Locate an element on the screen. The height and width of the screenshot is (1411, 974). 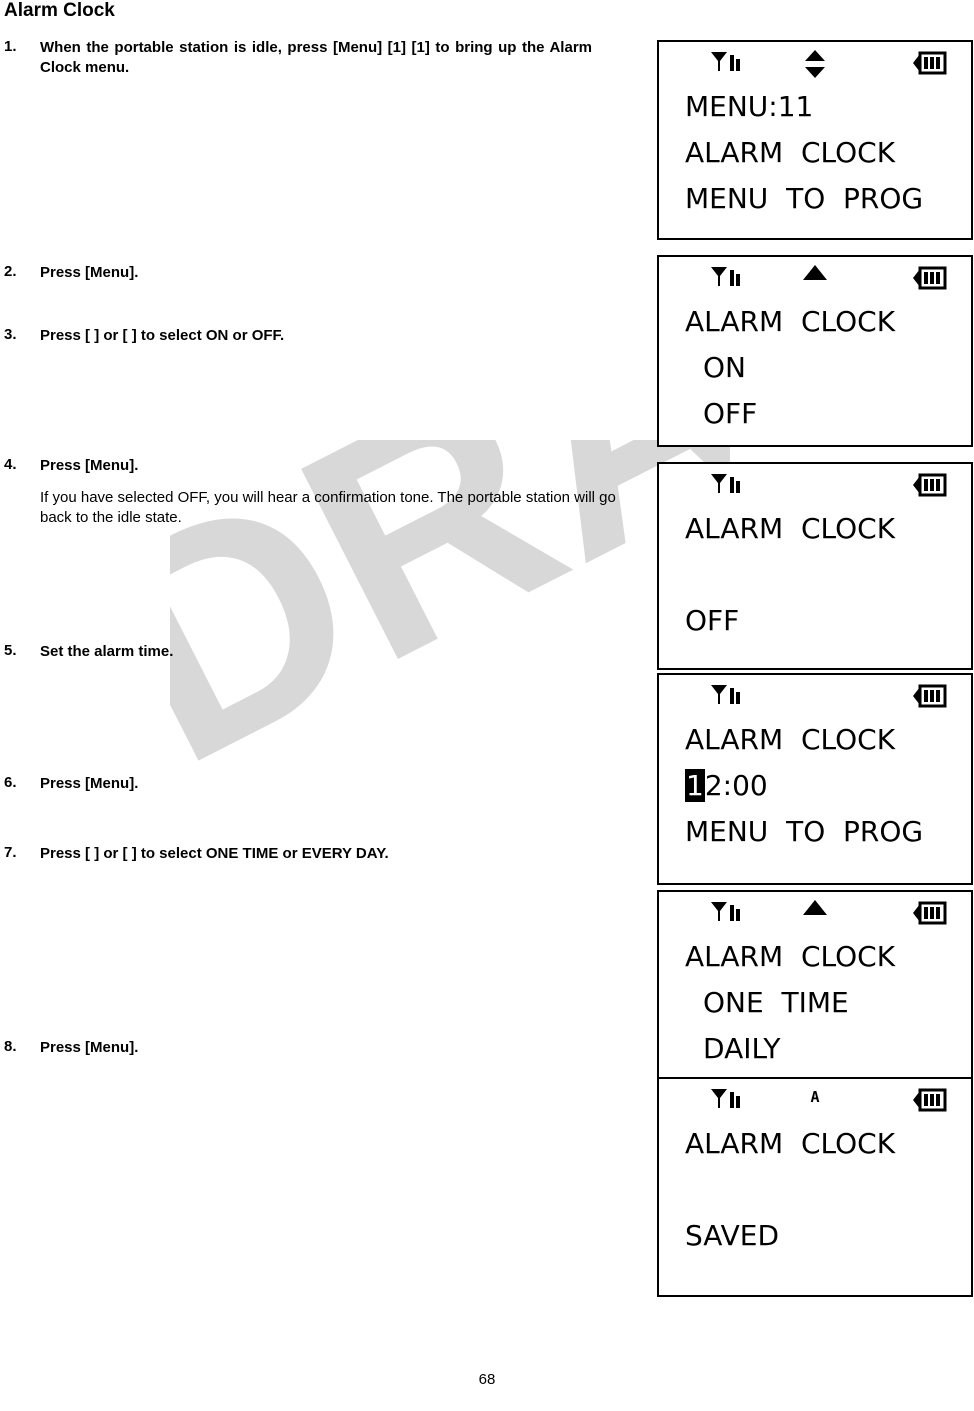
lcd-line-time: 12:00 is located at coordinates (815, 786).